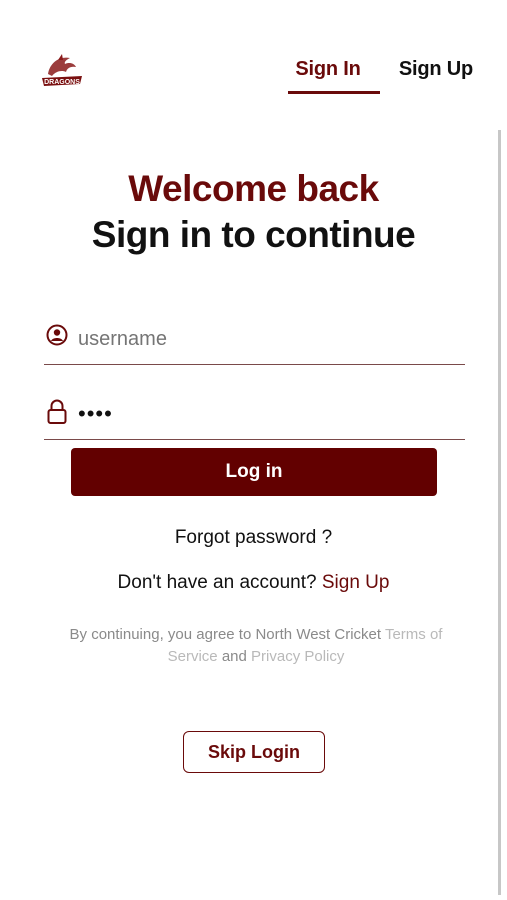 The width and height of the screenshot is (507, 900). I want to click on username-field, so click(254, 343).